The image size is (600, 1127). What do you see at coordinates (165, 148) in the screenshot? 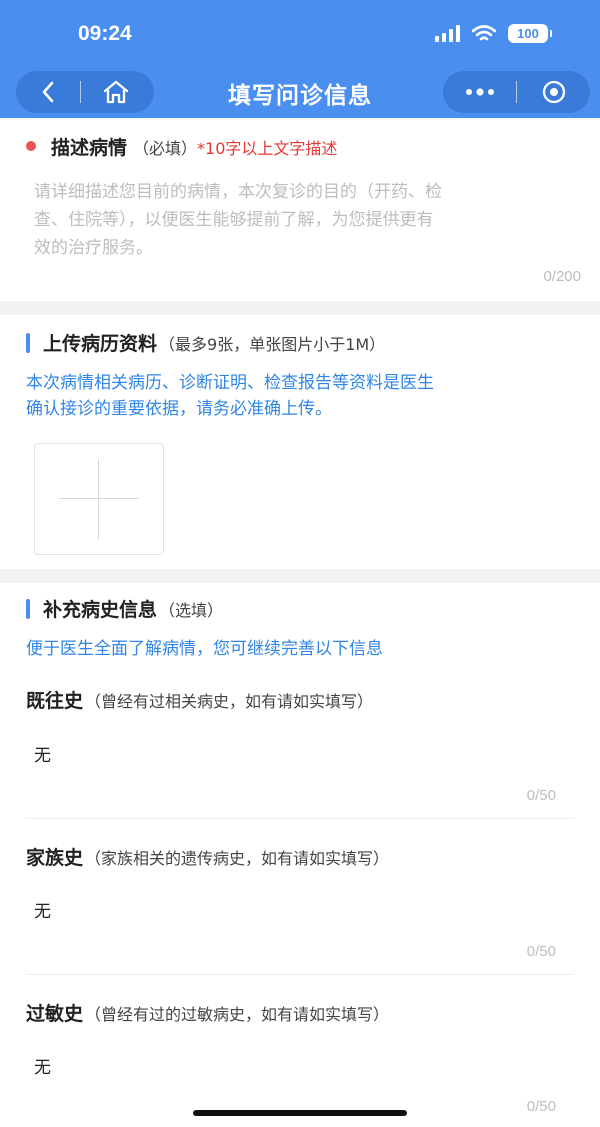
I see `required-label: （必填）` at bounding box center [165, 148].